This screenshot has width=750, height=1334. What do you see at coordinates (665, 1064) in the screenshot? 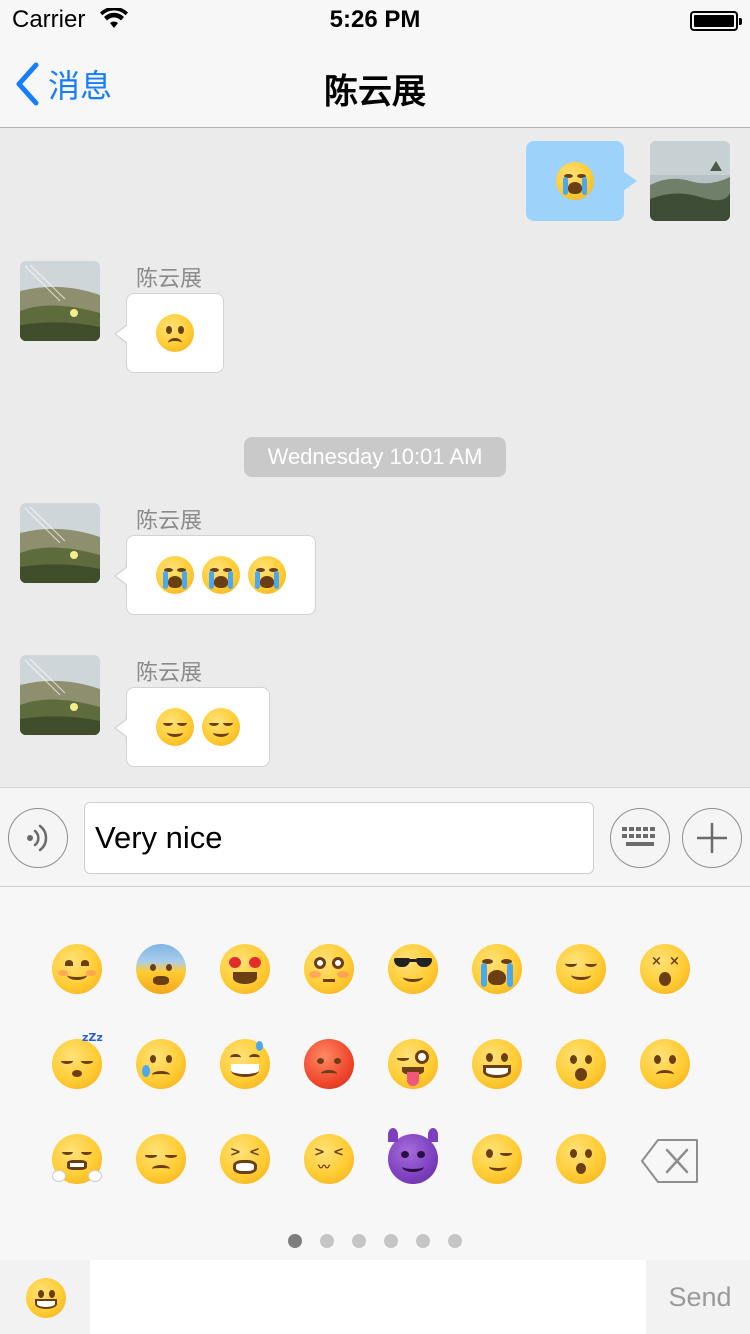
I see `emoji-key-worried-face` at bounding box center [665, 1064].